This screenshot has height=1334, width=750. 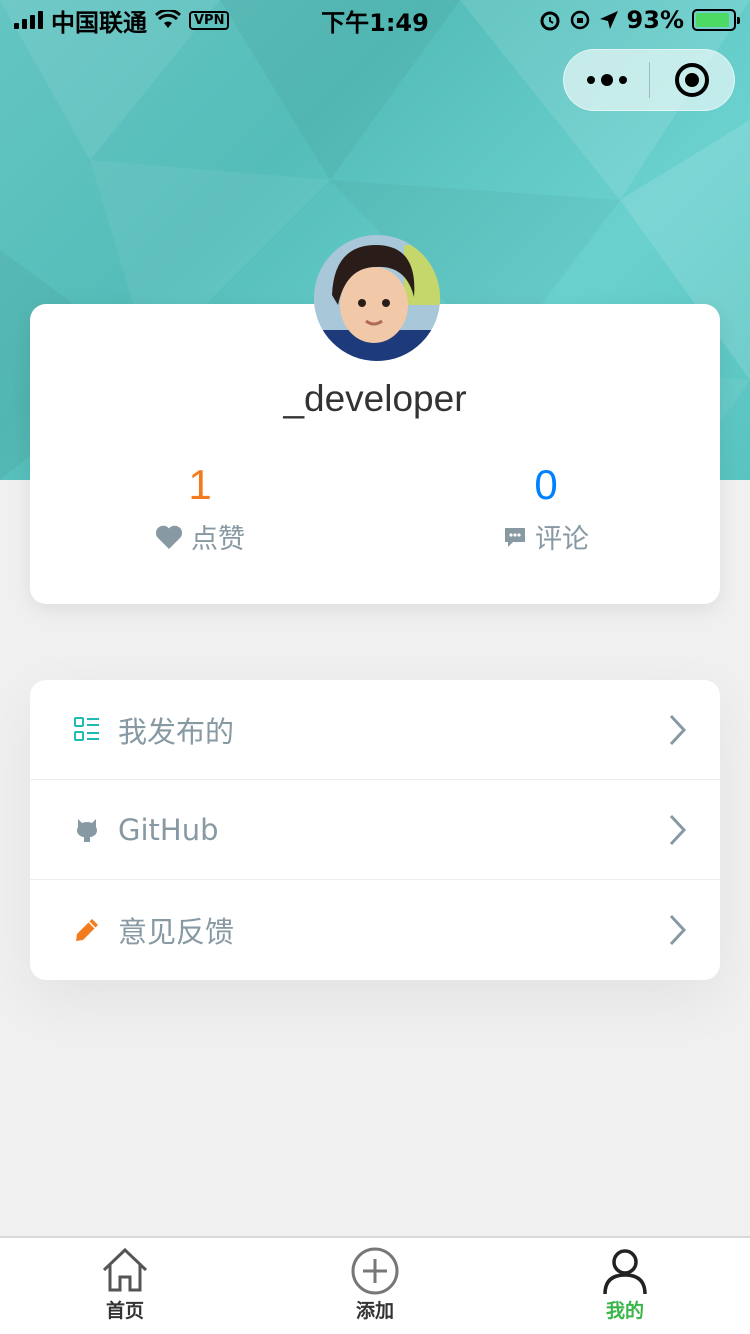 I want to click on heart-icon, so click(x=169, y=537).